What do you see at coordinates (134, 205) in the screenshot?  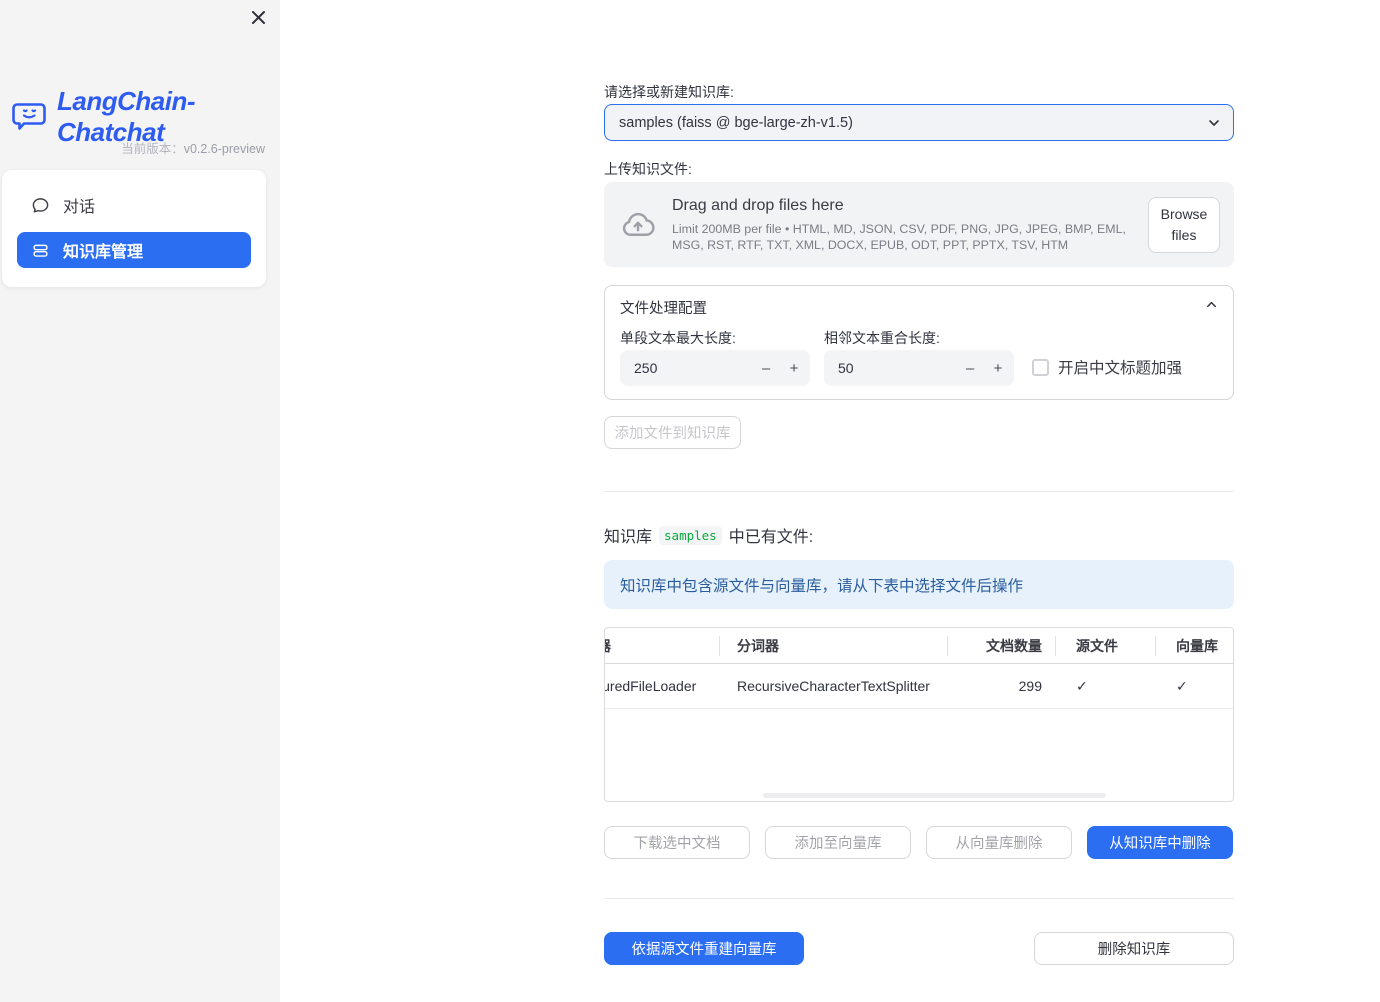 I see `sidebar-item-dialogue: 对话` at bounding box center [134, 205].